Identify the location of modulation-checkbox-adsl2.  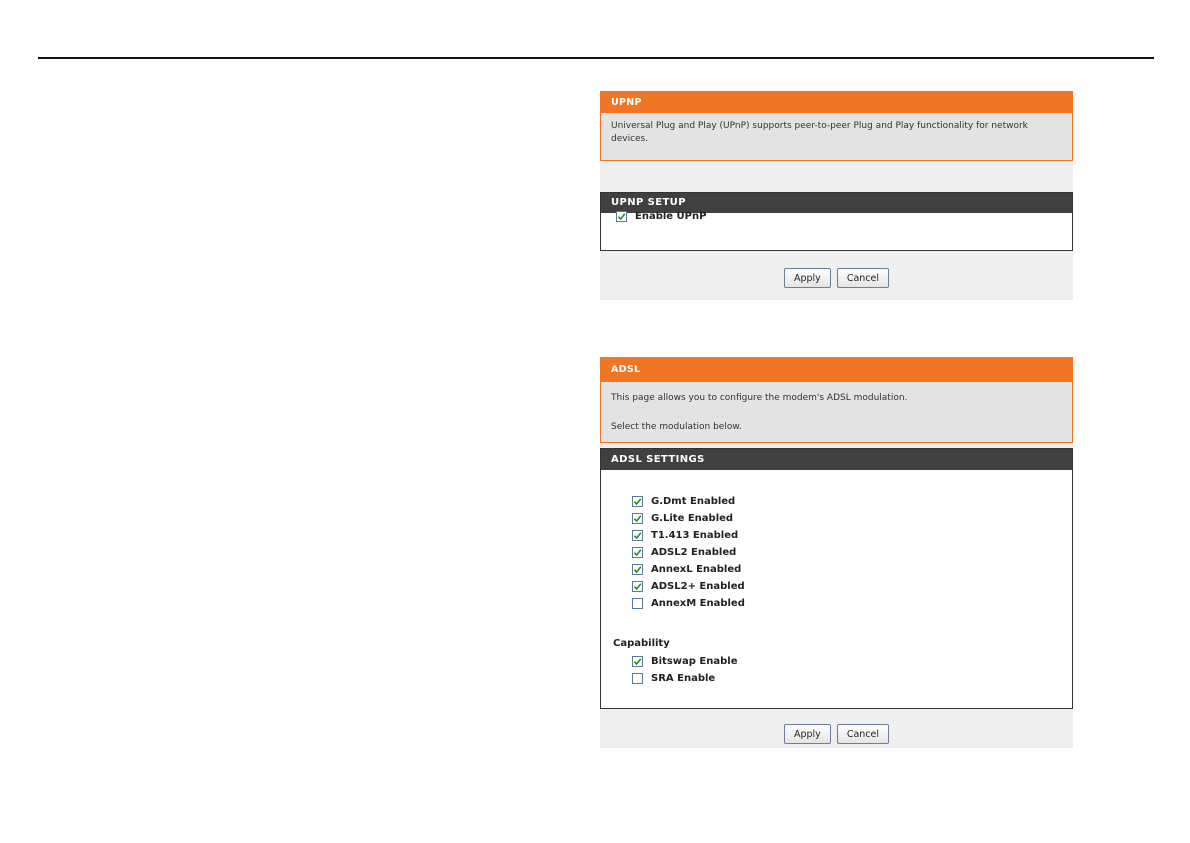
(637, 552).